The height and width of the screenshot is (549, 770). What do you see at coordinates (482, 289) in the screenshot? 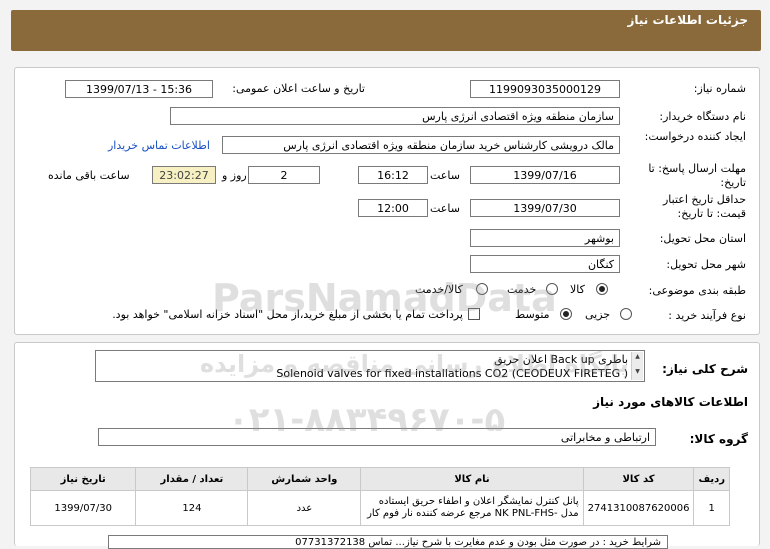
I see `category-radio-goods-service` at bounding box center [482, 289].